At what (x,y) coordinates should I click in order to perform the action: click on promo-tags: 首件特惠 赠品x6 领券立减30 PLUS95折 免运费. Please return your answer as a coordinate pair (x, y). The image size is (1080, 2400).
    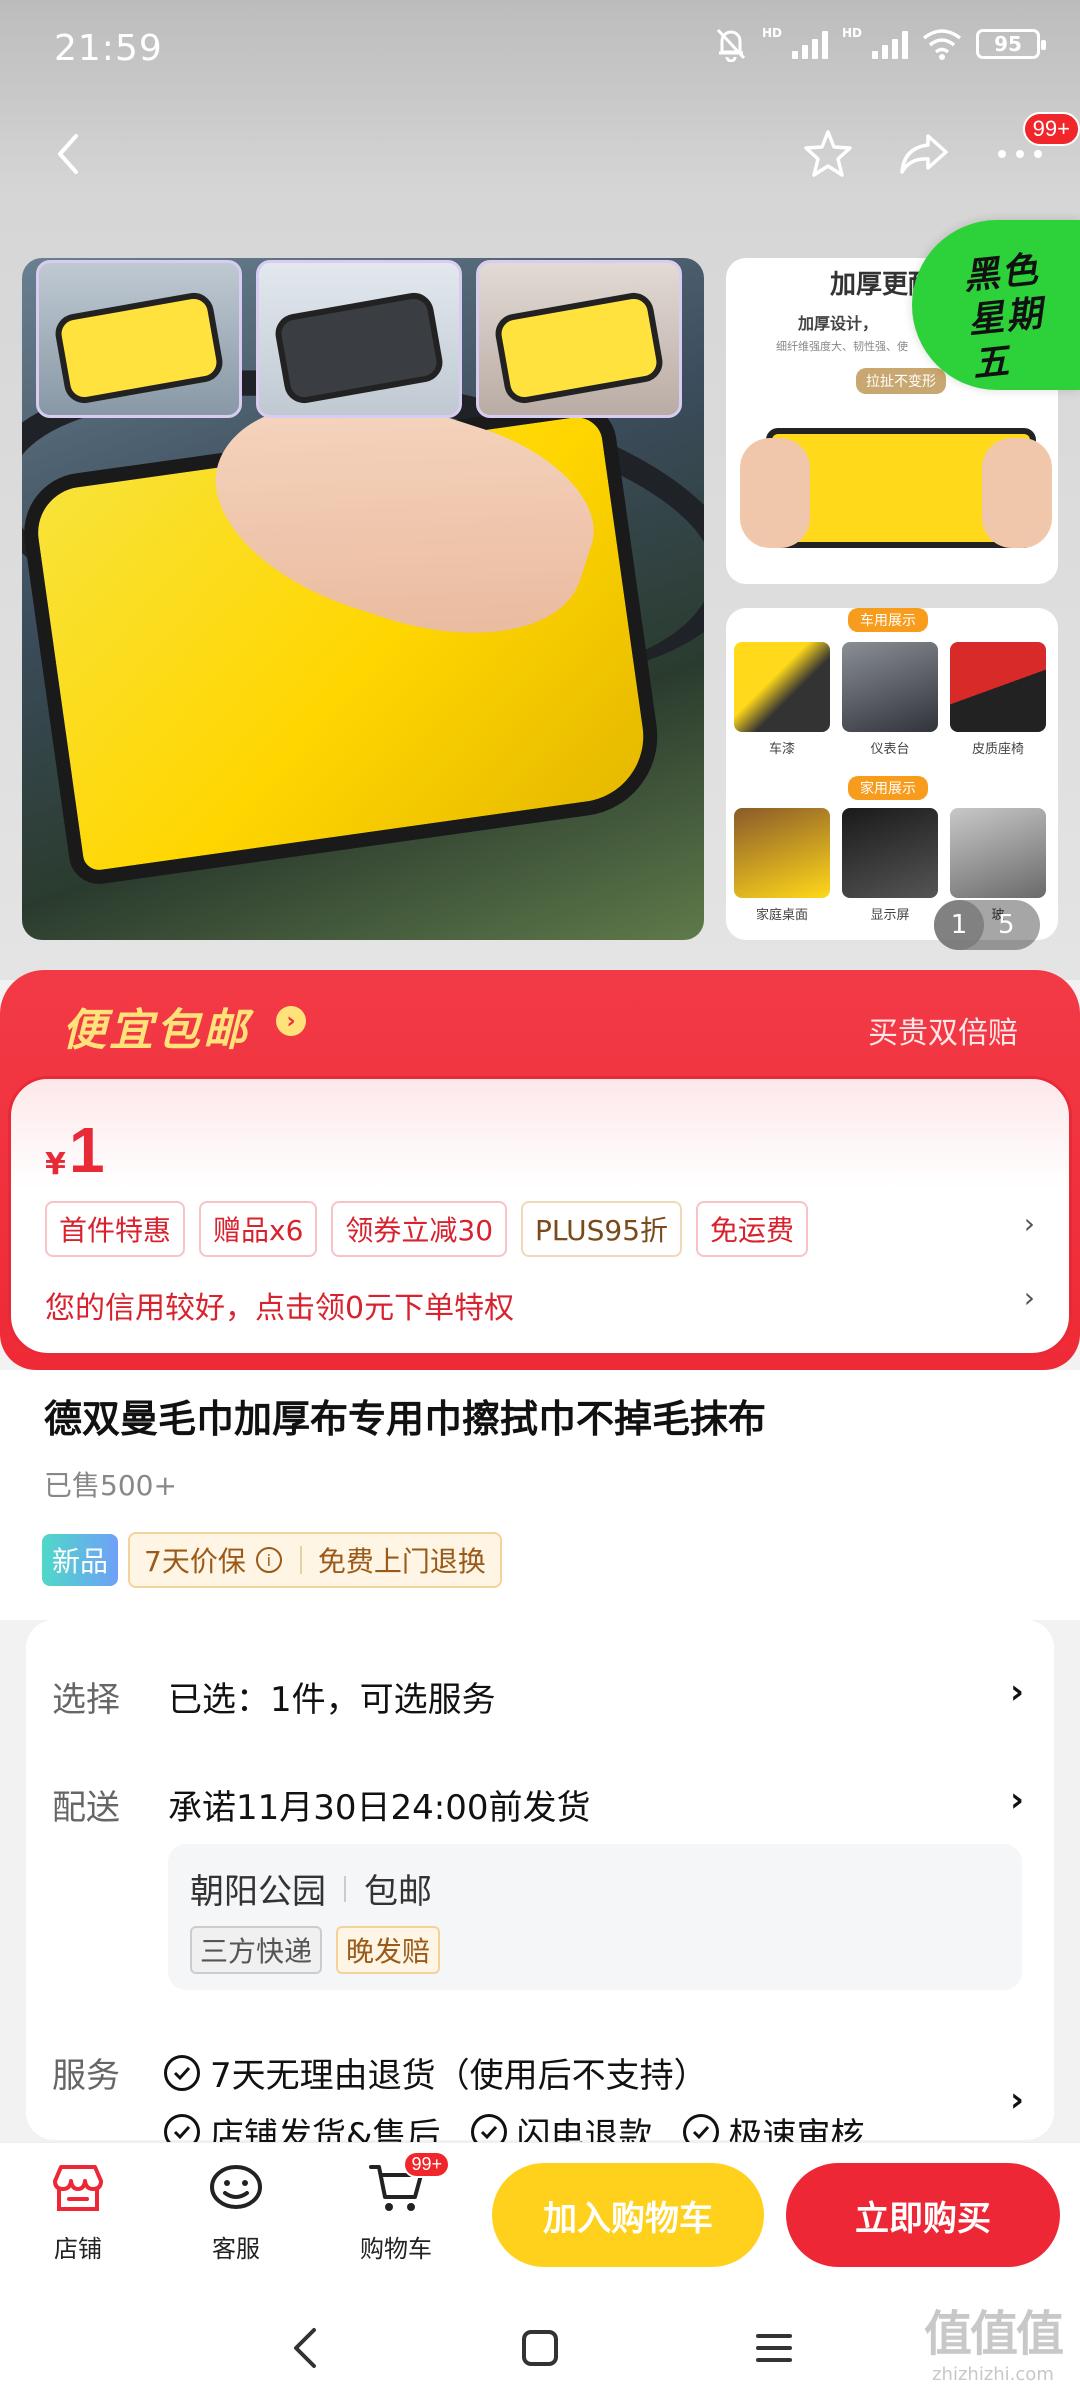
    Looking at the image, I should click on (427, 1229).